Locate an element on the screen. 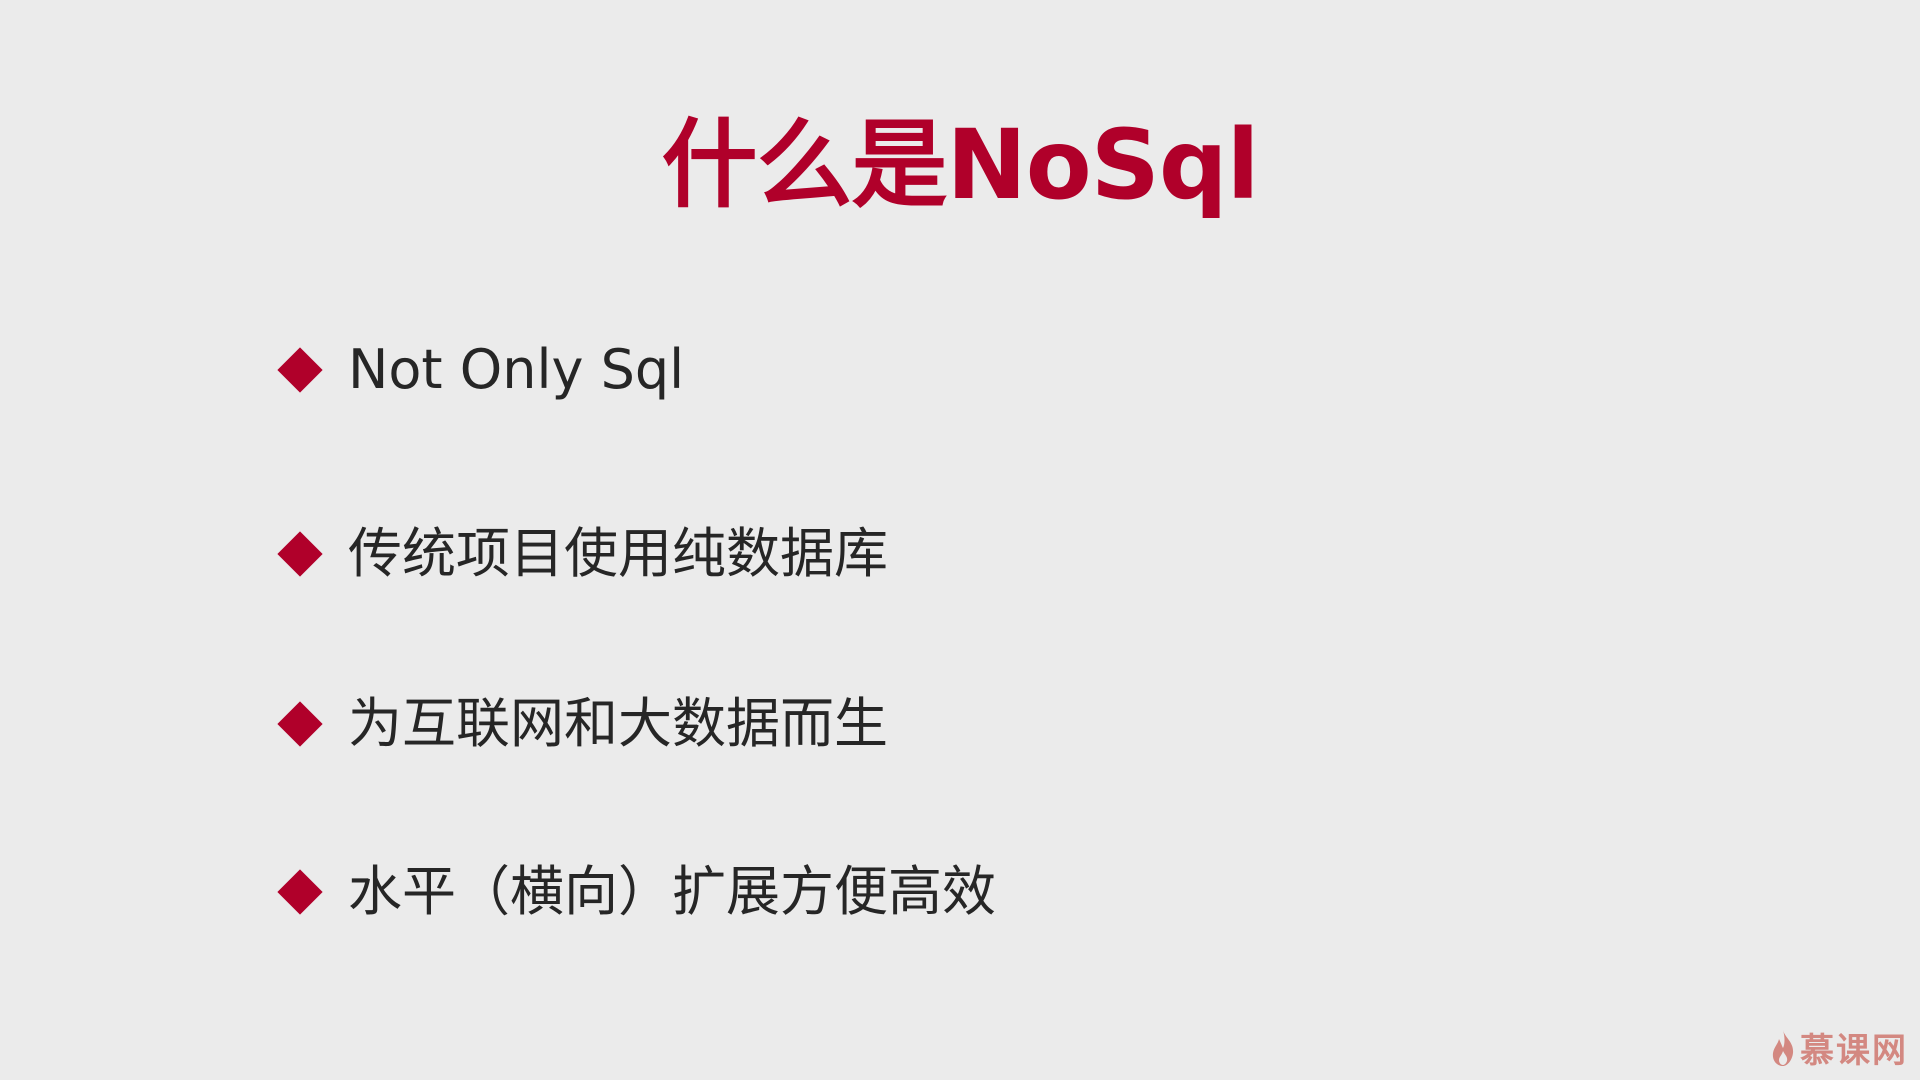  bullet-item: 传统项目使用纯数据库 is located at coordinates (582, 554).